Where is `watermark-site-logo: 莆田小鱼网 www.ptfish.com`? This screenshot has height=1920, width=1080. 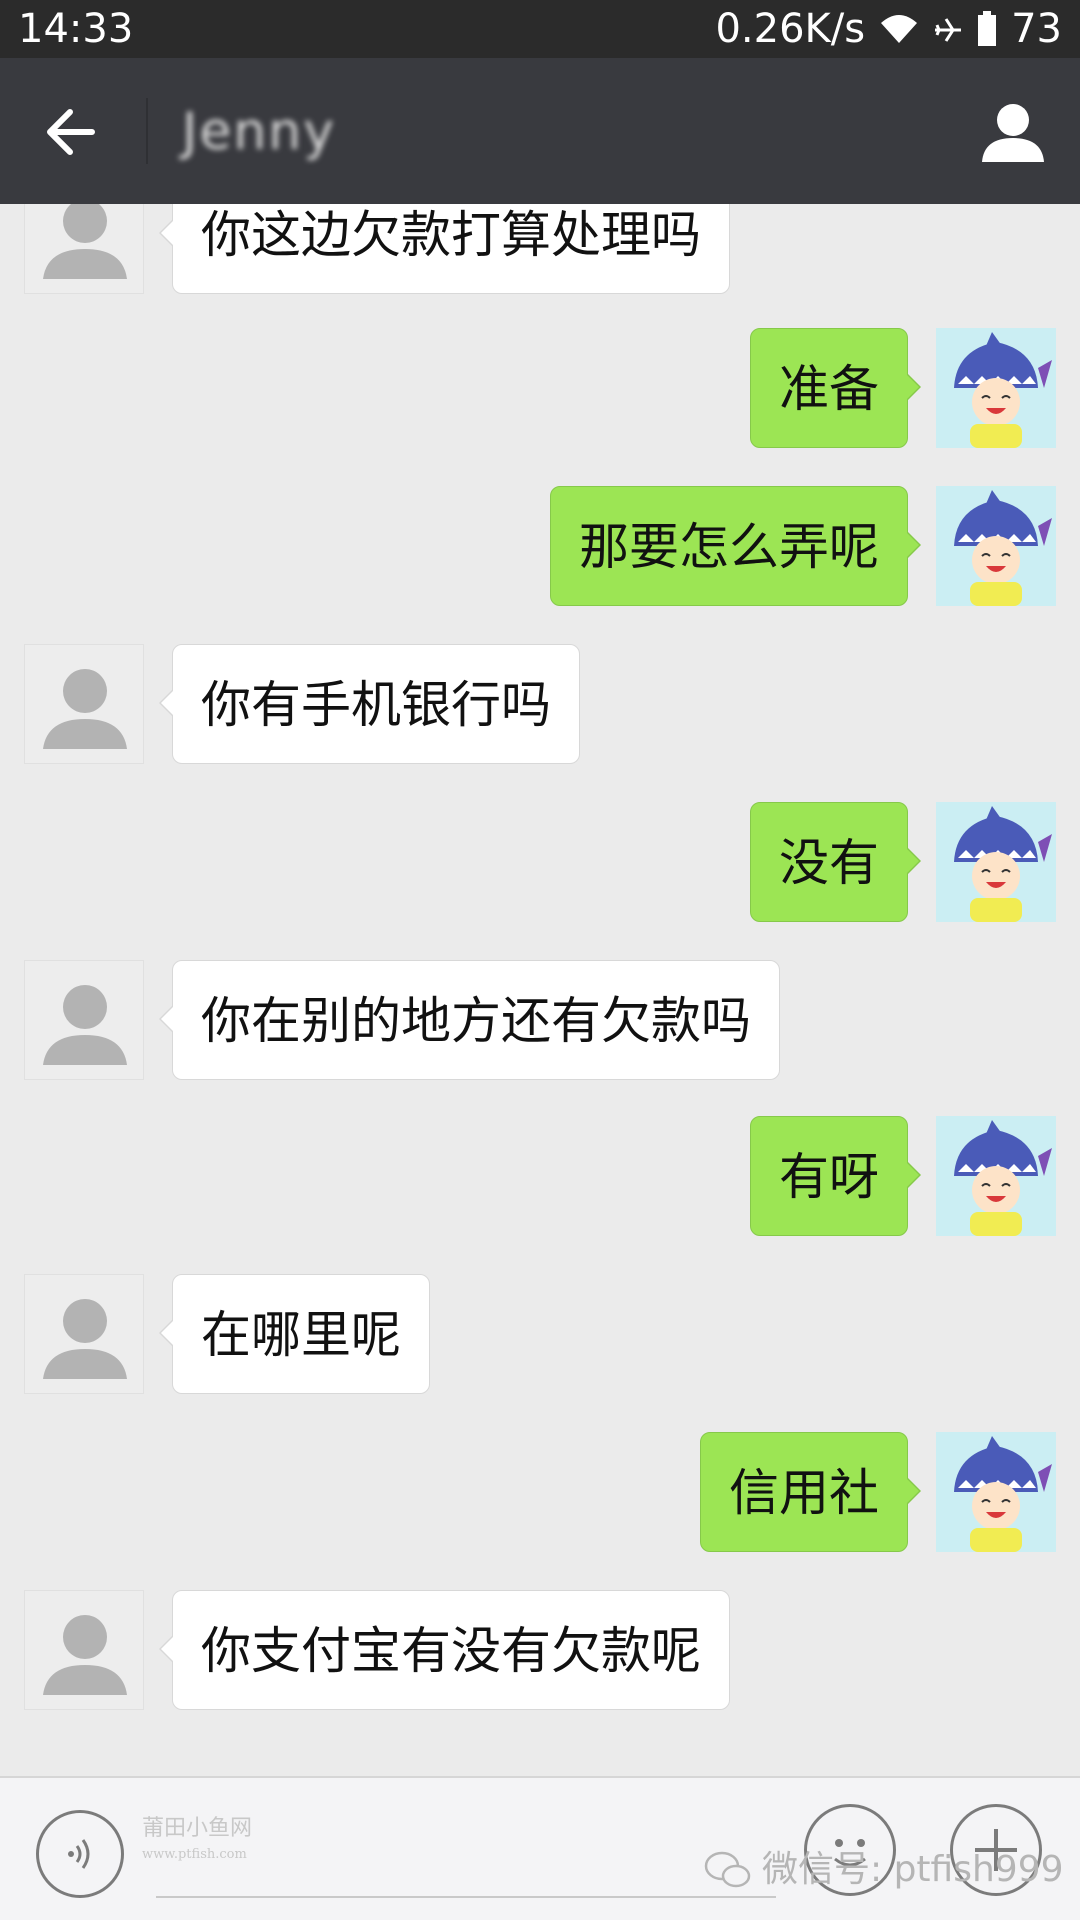 watermark-site-logo: 莆田小鱼网 www.ptfish.com is located at coordinates (197, 1842).